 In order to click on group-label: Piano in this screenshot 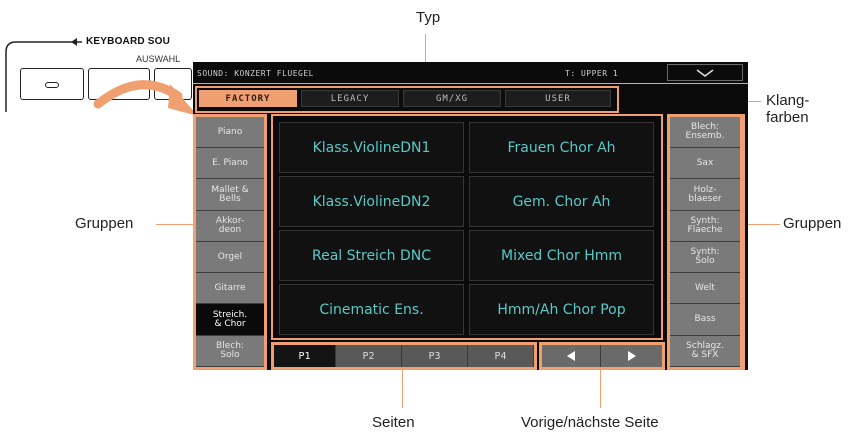, I will do `click(230, 131)`.